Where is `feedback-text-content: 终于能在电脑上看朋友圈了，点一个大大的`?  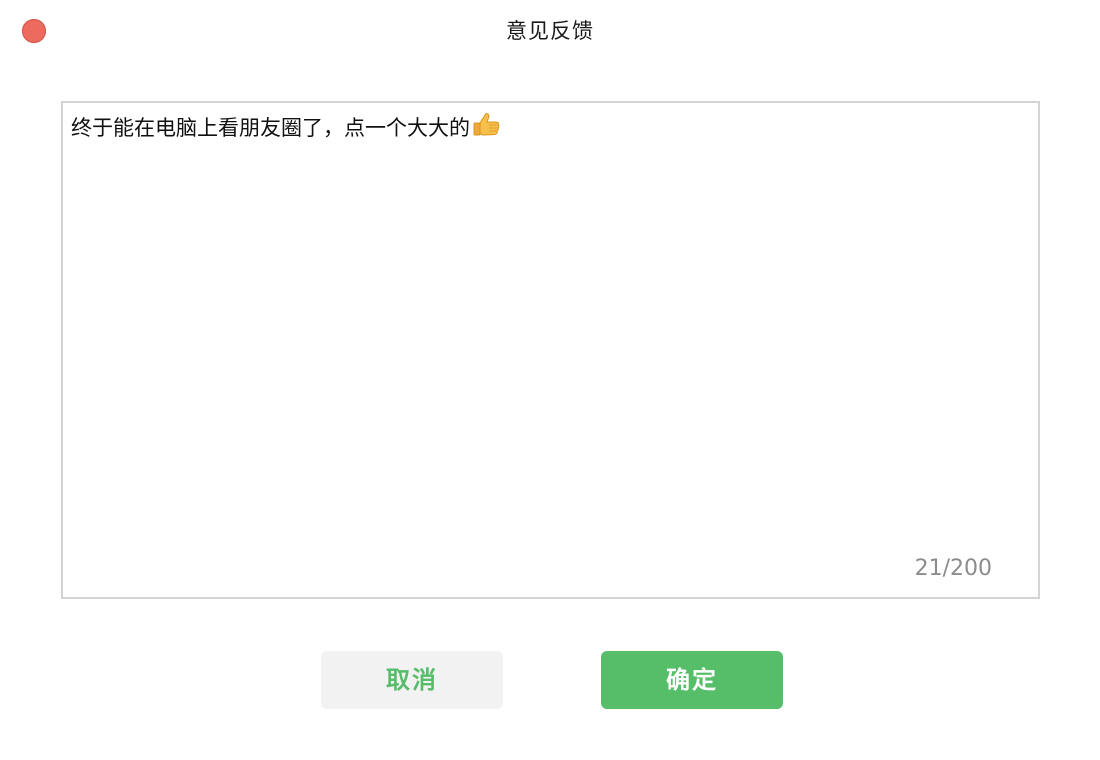 feedback-text-content: 终于能在电脑上看朋友圈了，点一个大大的 is located at coordinates (286, 128).